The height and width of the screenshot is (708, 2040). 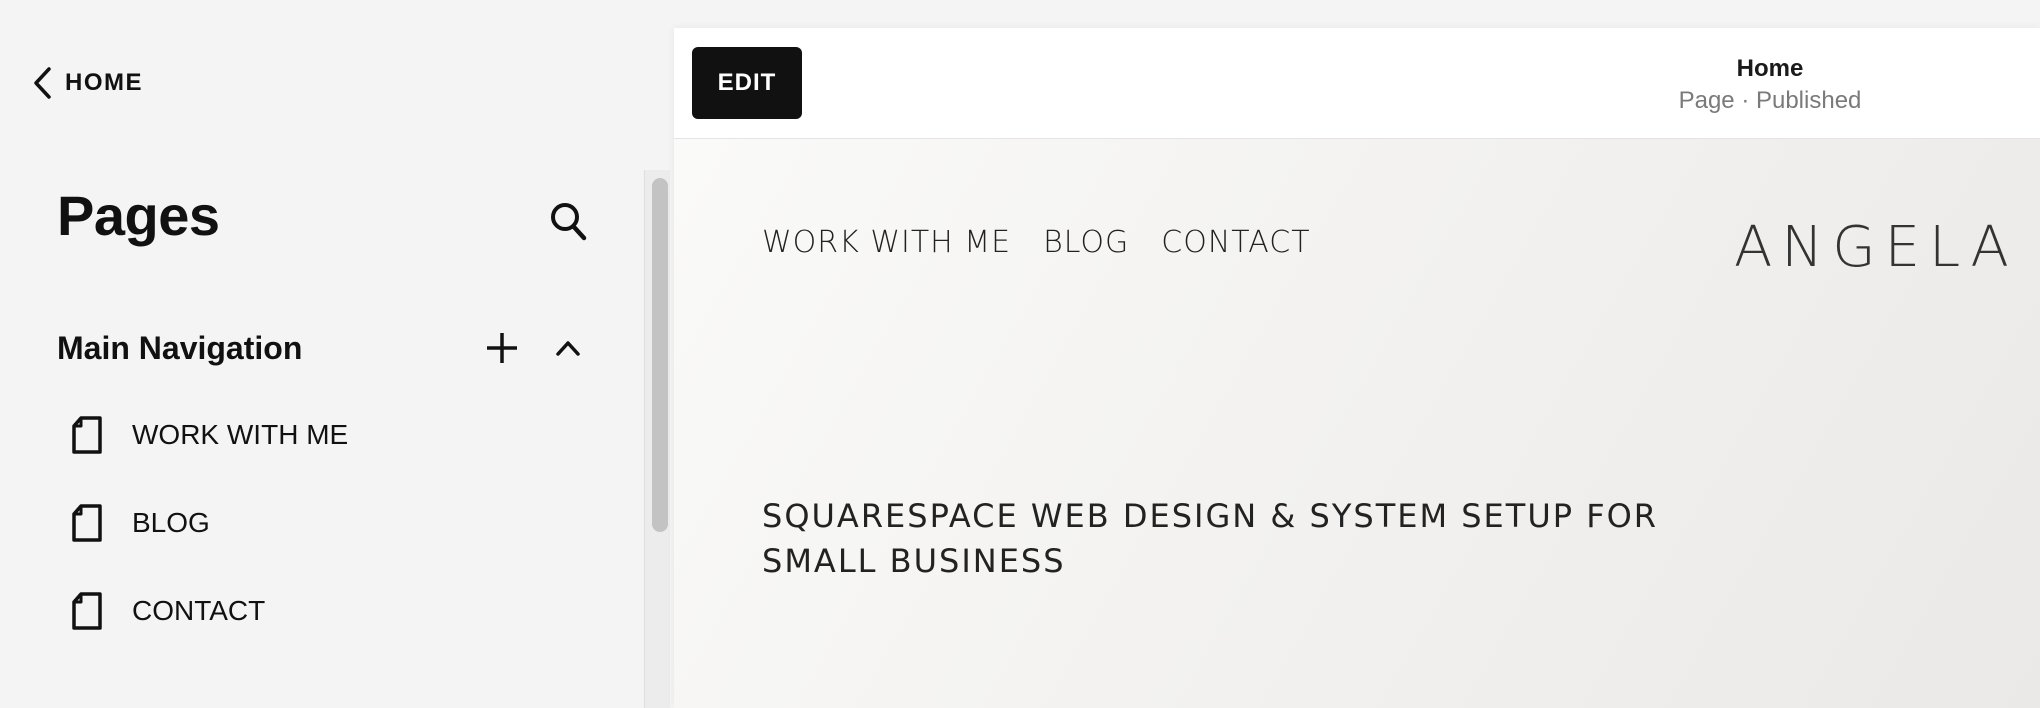 I want to click on site-nav-blog: BLOG, so click(x=1086, y=242).